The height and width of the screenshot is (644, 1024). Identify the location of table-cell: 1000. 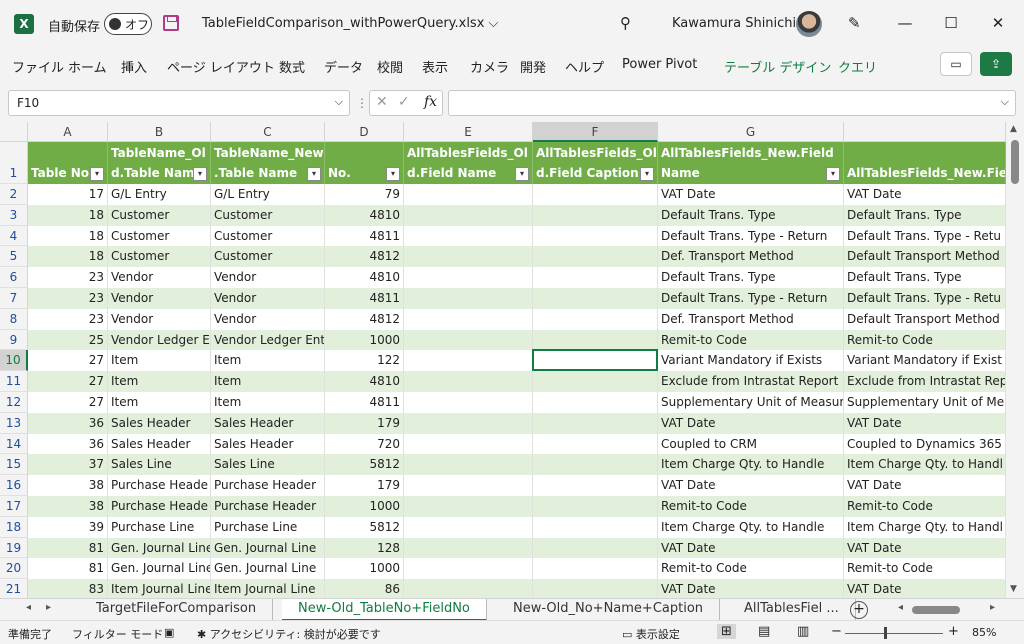
(364, 506).